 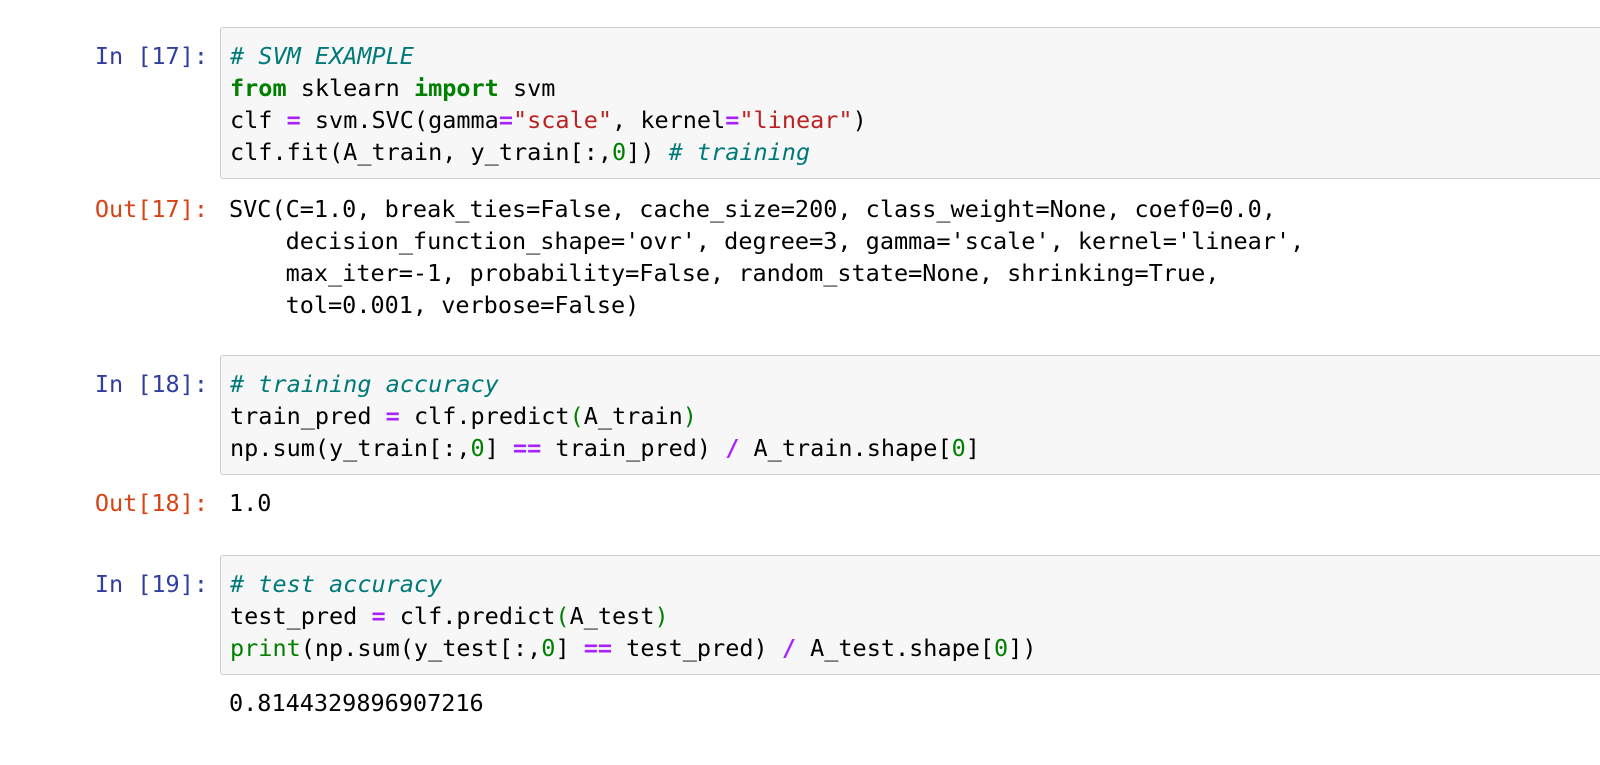 What do you see at coordinates (322, 56) in the screenshot?
I see `code-token: # SVM EXAMPLE` at bounding box center [322, 56].